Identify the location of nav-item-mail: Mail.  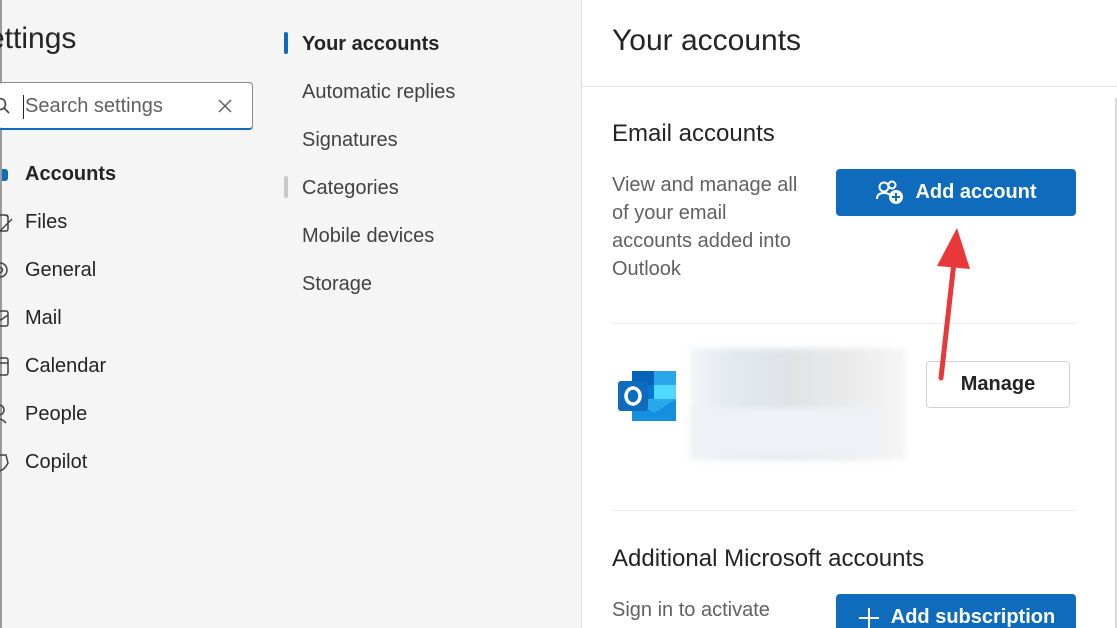
(141, 318).